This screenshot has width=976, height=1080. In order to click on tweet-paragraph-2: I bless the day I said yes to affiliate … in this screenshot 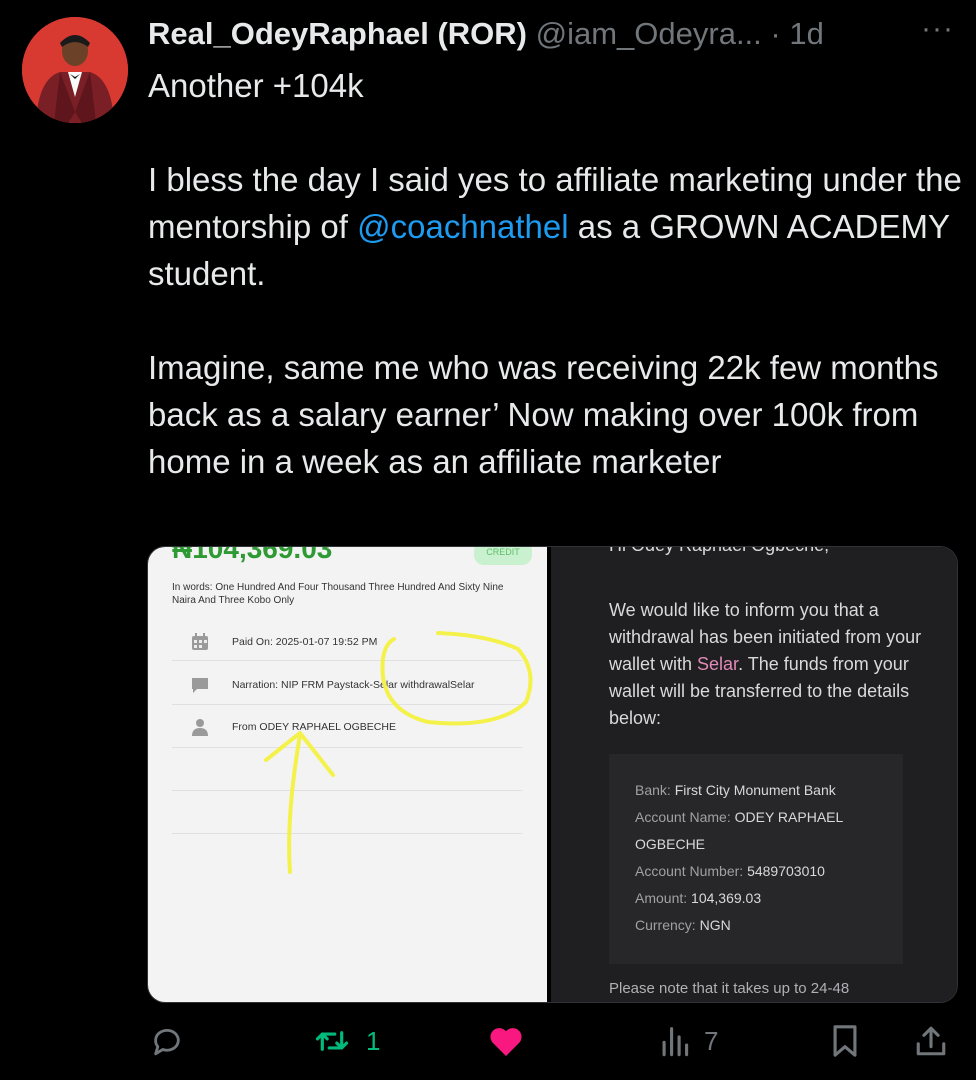, I will do `click(555, 226)`.